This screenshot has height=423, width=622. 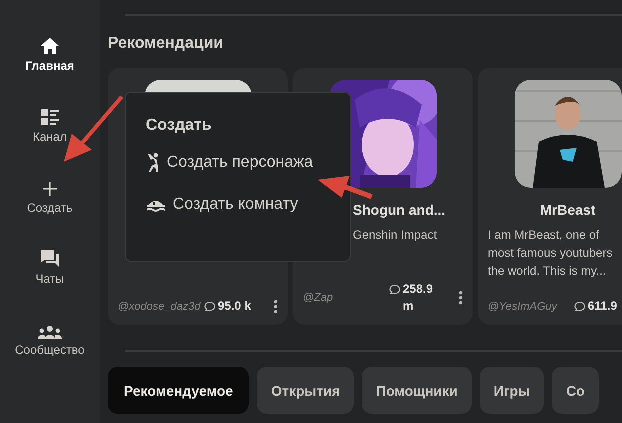 I want to click on nav-item: Сообщество, so click(x=50, y=333).